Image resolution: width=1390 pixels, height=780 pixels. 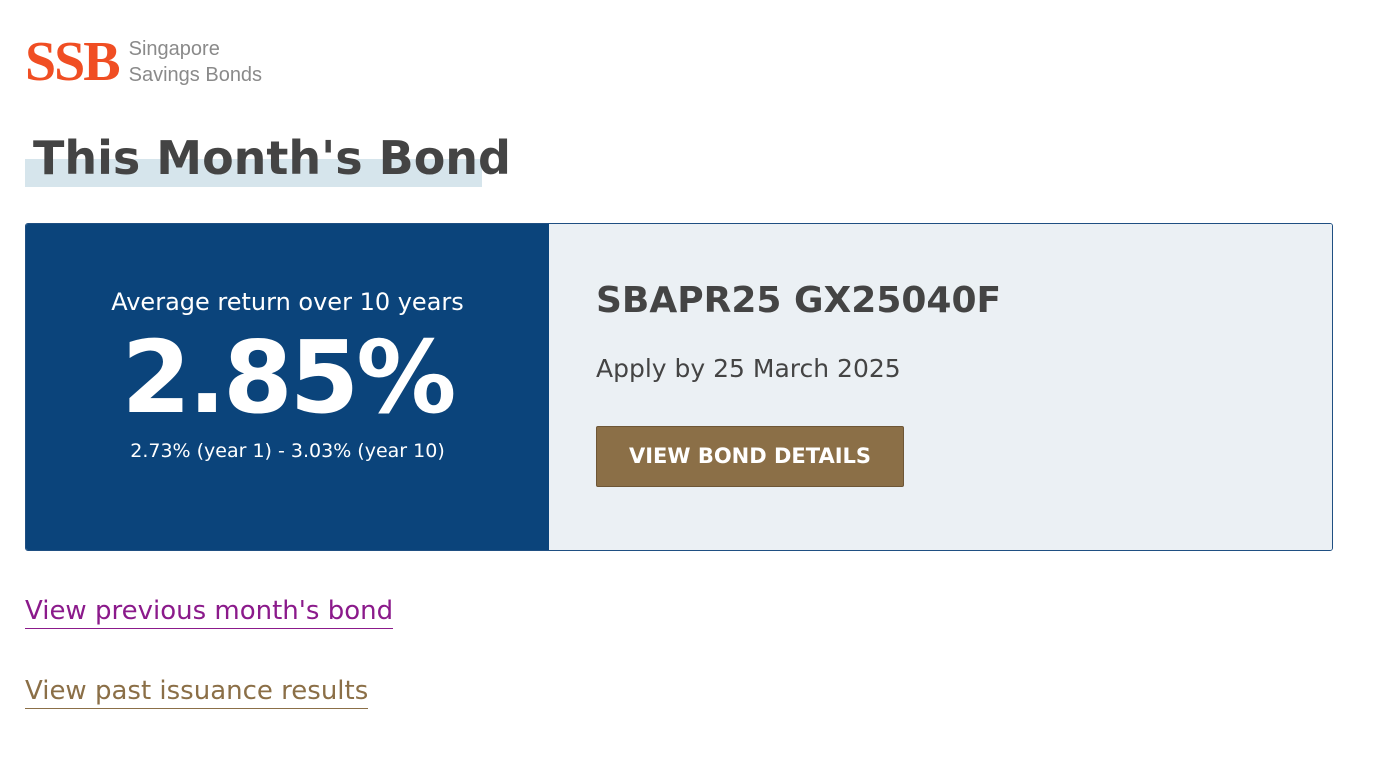 What do you see at coordinates (209, 611) in the screenshot?
I see `previous-bond-link: View previous month's bond` at bounding box center [209, 611].